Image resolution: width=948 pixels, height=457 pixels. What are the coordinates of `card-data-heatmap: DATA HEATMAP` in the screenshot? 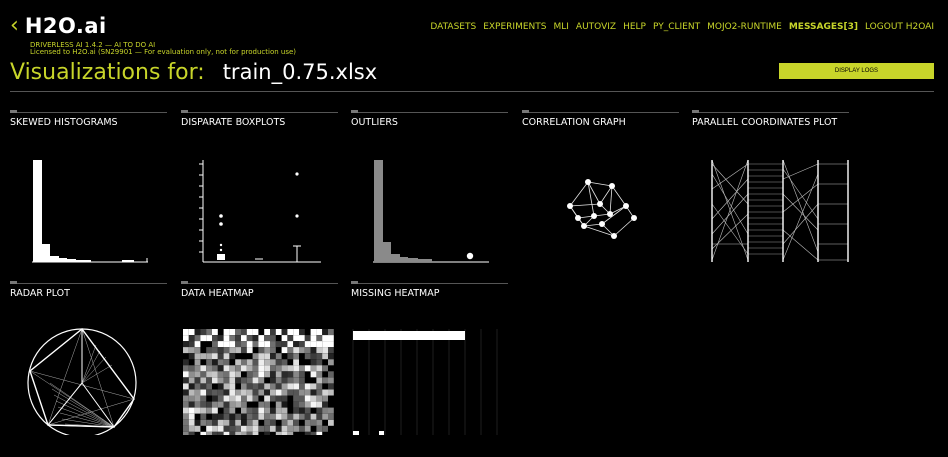 It's located at (259, 359).